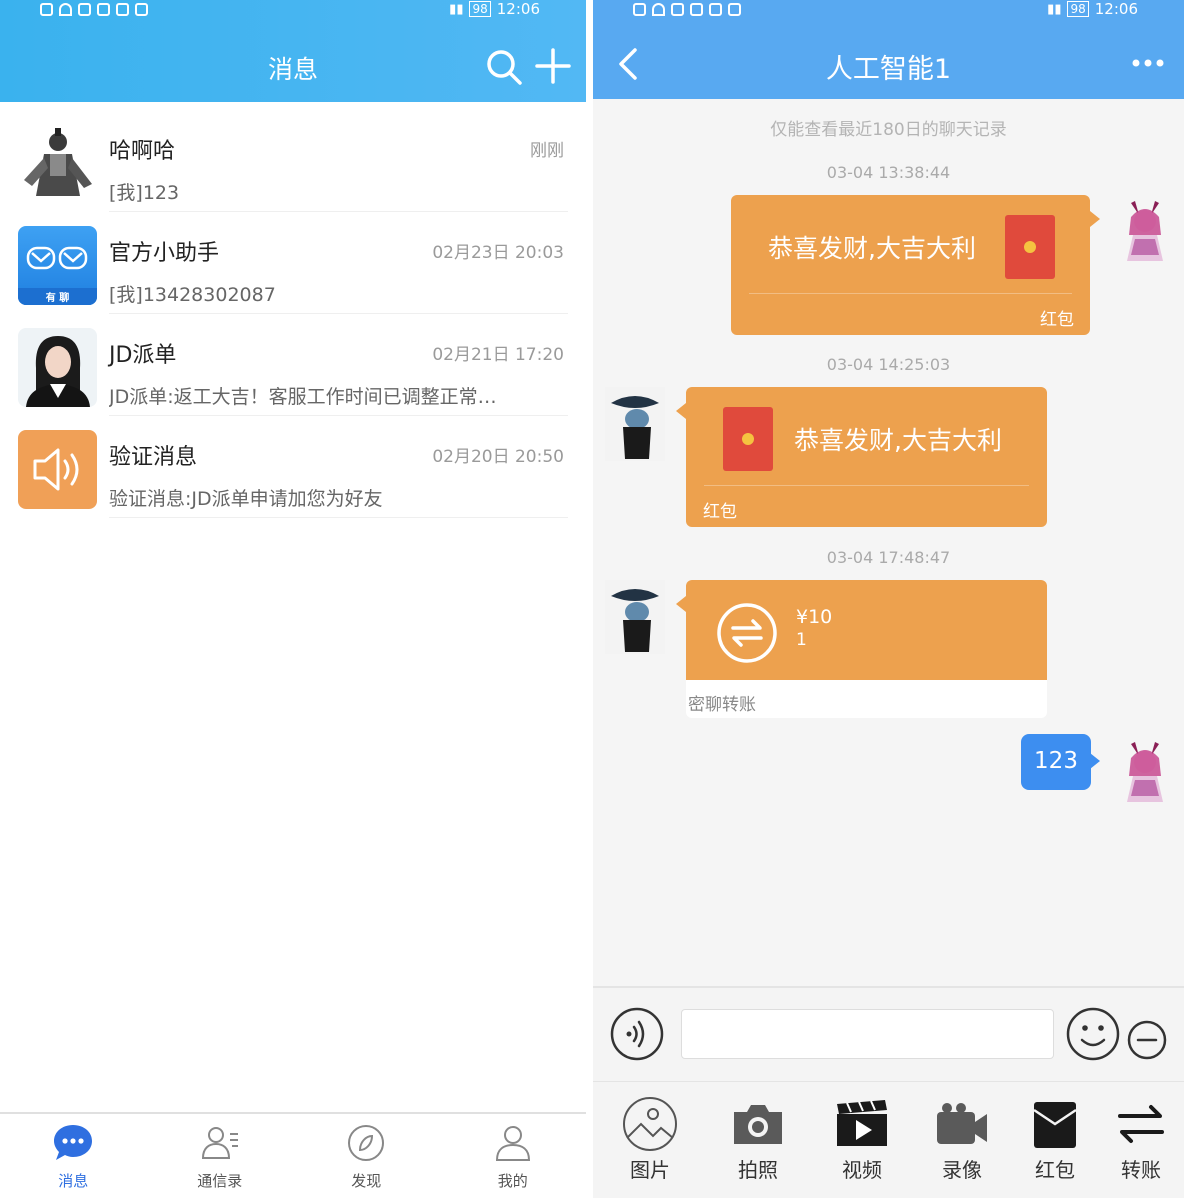 The image size is (1184, 1198). I want to click on avatar: 有 聊, so click(57, 265).